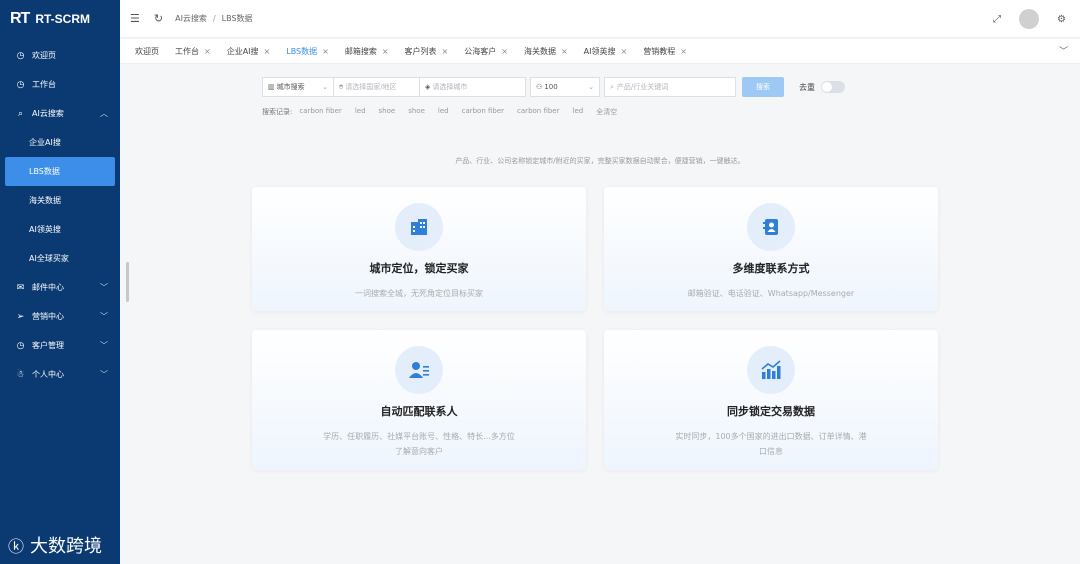 This screenshot has width=1080, height=564. I want to click on sidebar-item-mail-center: ✉ 邮件中心 ﹀, so click(60, 287).